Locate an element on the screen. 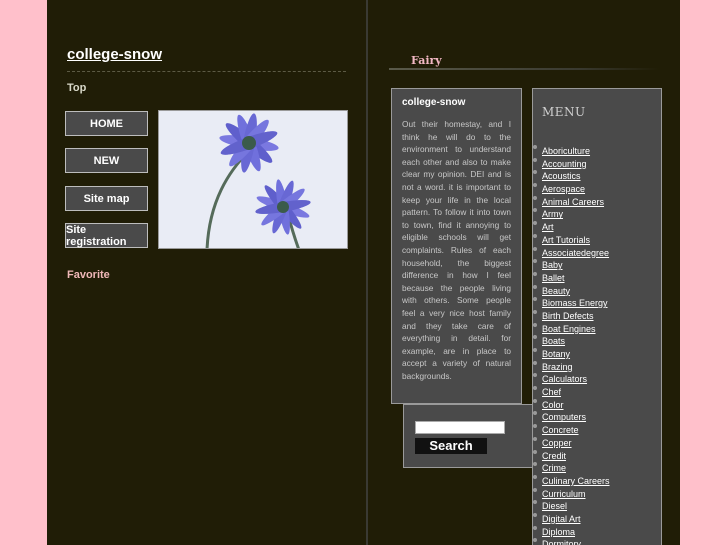 Image resolution: width=727 pixels, height=545 pixels. menu-item: Aboriculture is located at coordinates (571, 148).